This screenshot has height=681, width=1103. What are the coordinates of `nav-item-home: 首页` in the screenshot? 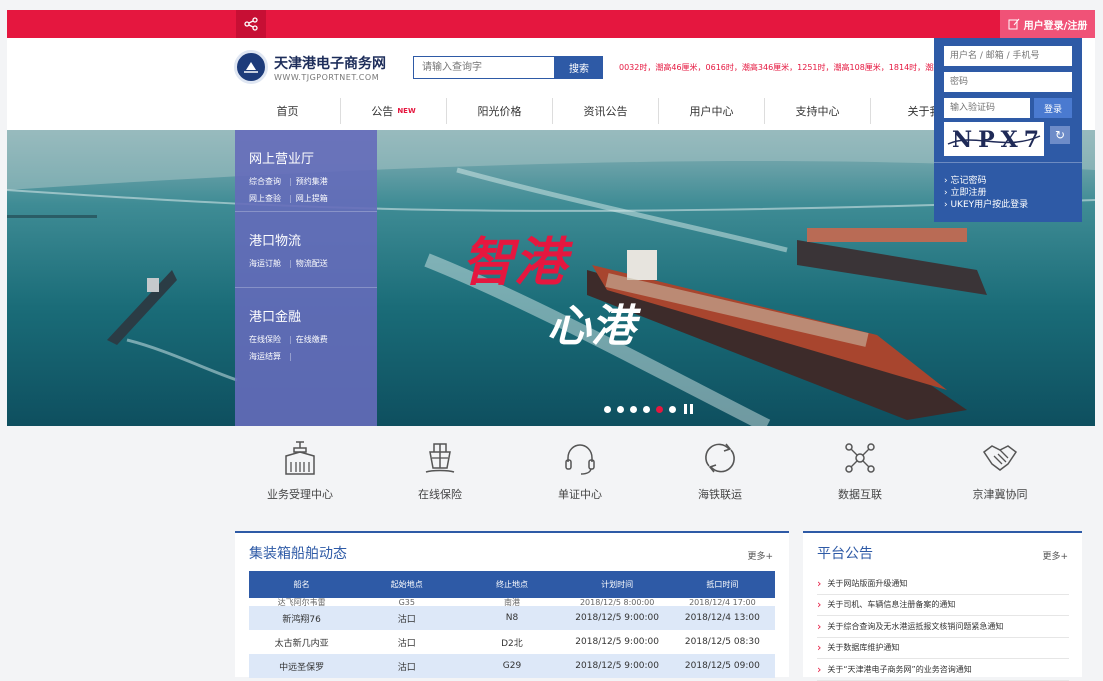 It's located at (288, 111).